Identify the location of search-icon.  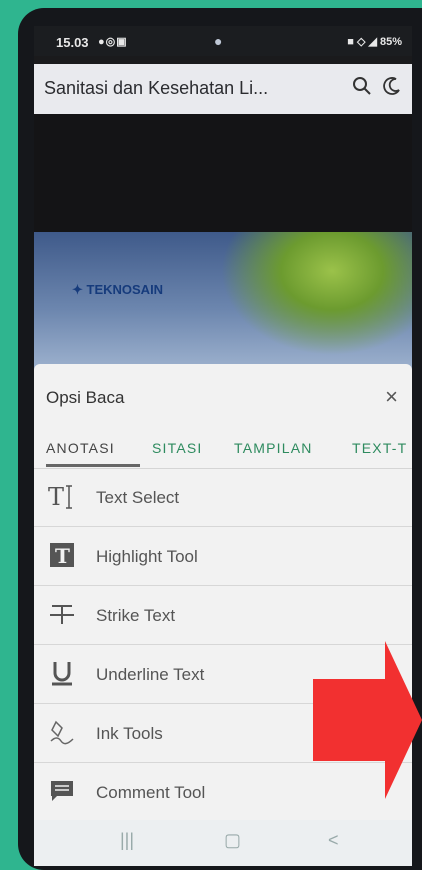
(362, 89).